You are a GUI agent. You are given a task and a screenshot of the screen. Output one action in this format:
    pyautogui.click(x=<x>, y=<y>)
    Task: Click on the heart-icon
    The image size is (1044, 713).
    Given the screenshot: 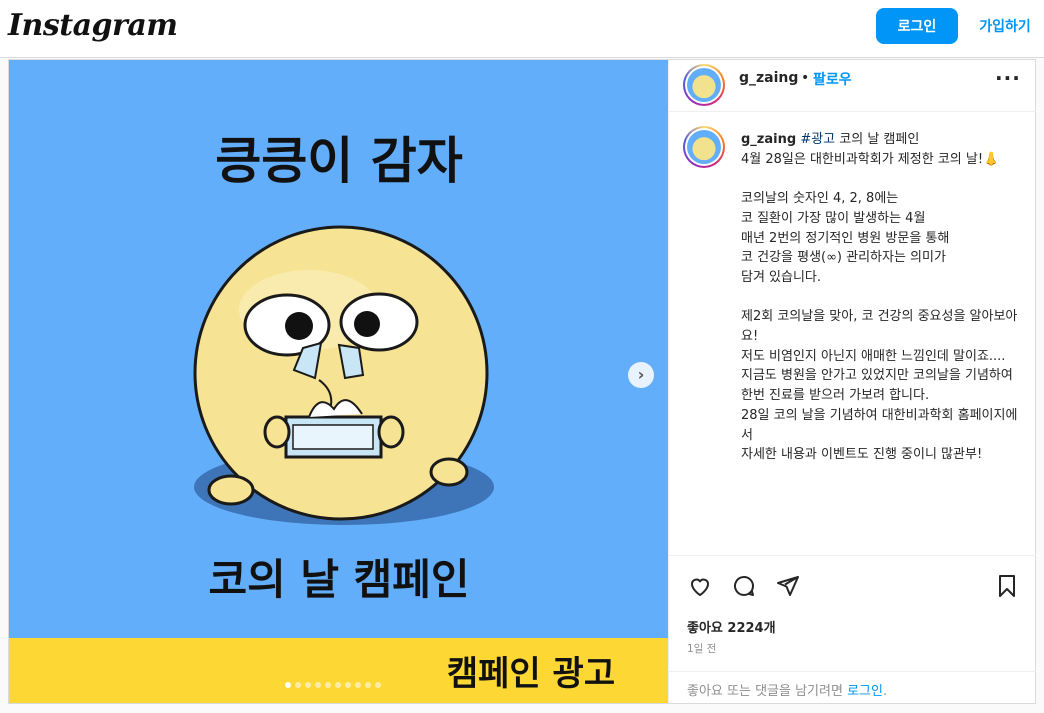 What is the action you would take?
    pyautogui.click(x=700, y=586)
    